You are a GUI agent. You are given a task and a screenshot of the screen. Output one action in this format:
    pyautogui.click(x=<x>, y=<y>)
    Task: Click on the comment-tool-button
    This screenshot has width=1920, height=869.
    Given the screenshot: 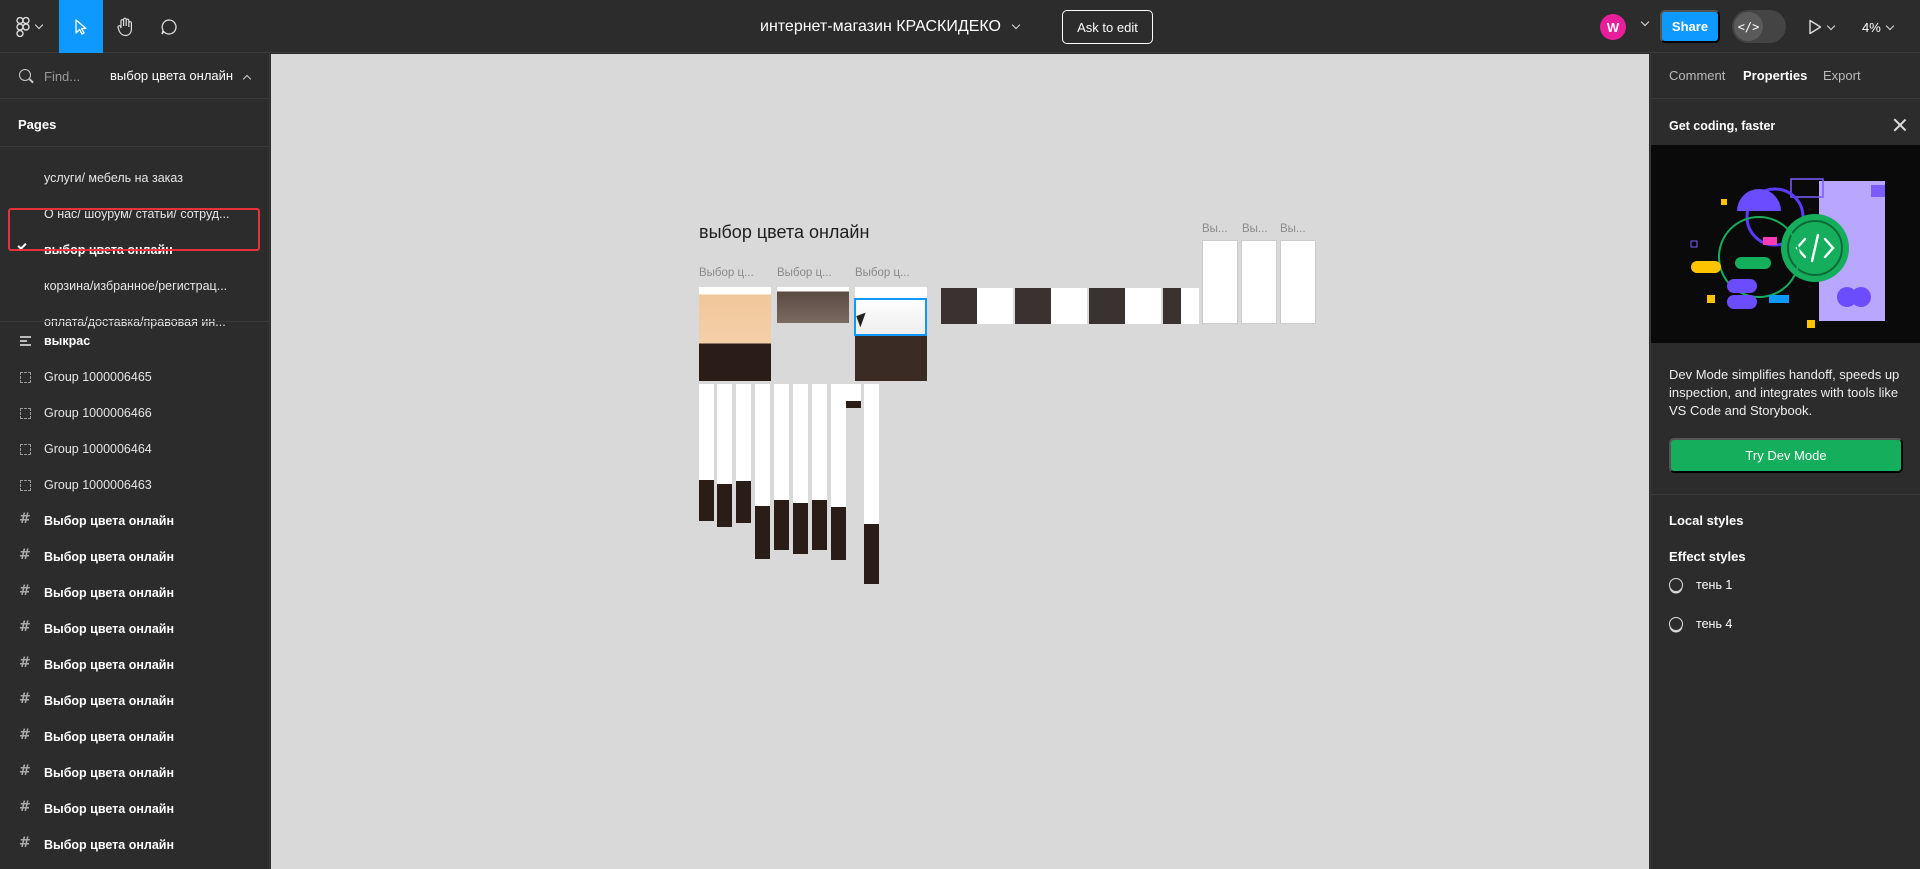 What is the action you would take?
    pyautogui.click(x=169, y=26)
    